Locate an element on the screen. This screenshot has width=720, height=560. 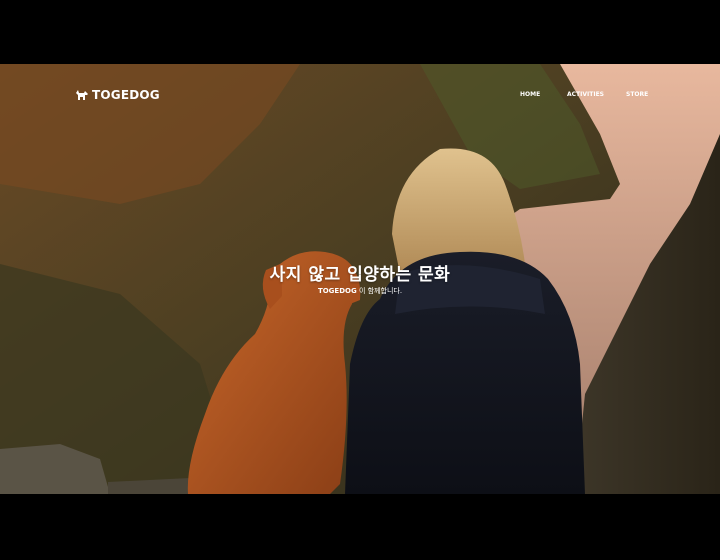
main-nav: HOME ACTIVITIES STORE is located at coordinates (588, 94).